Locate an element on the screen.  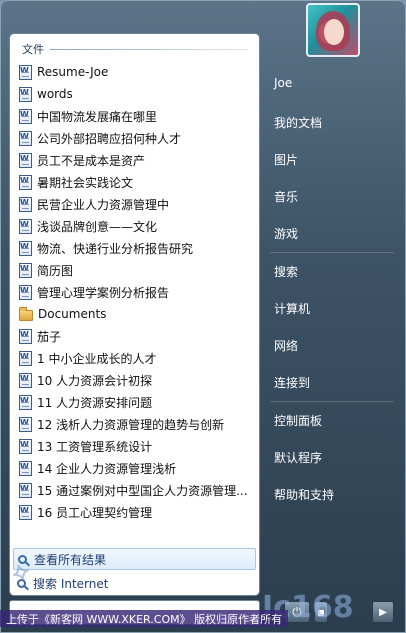
footer-banner: 上传于《新客网 WWW.XKER.COM》 版权归原作者所有 is located at coordinates (144, 618).